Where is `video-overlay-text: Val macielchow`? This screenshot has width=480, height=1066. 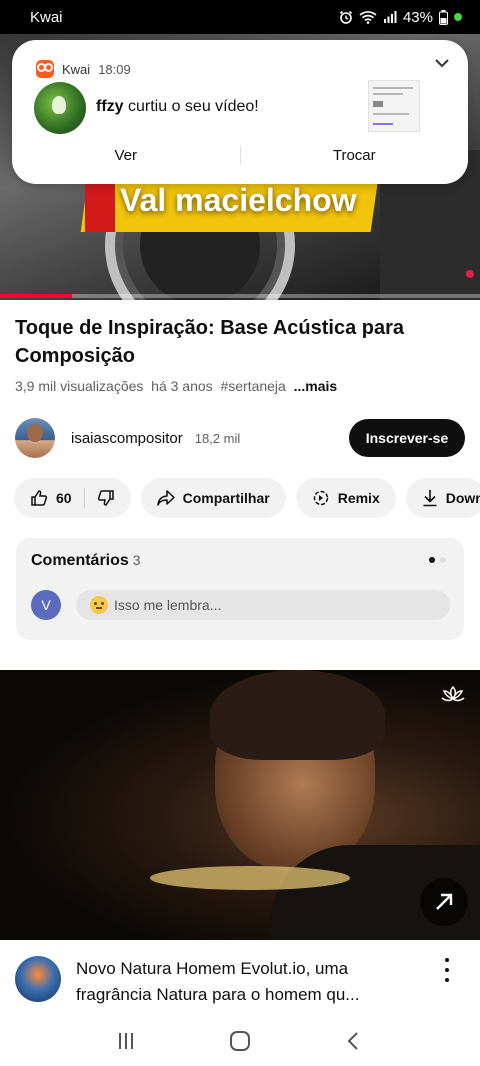
video-overlay-text: Val macielchow is located at coordinates (238, 200).